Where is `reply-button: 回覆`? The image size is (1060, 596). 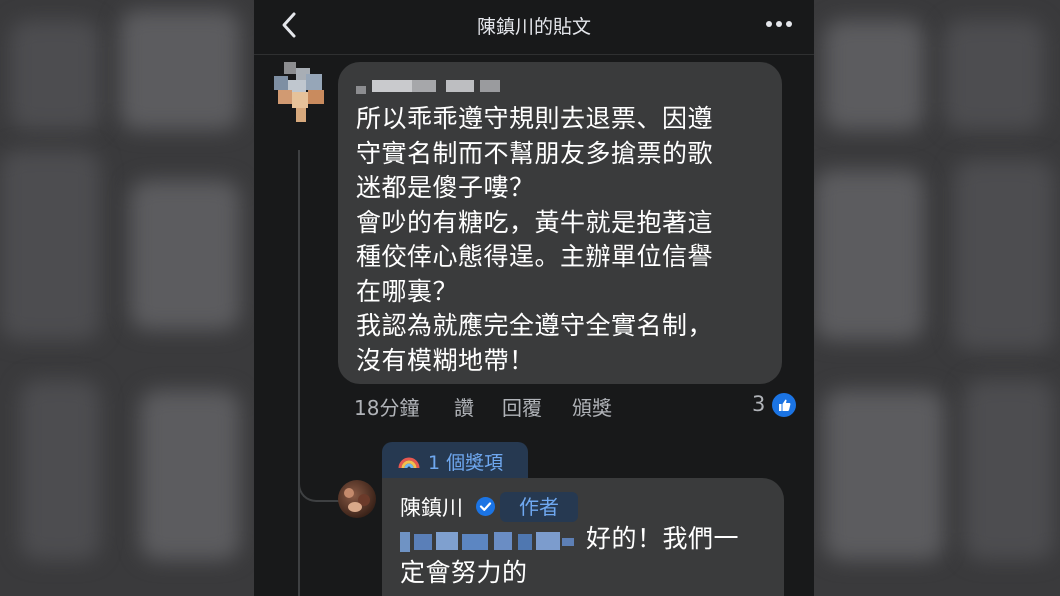 reply-button: 回覆 is located at coordinates (522, 406).